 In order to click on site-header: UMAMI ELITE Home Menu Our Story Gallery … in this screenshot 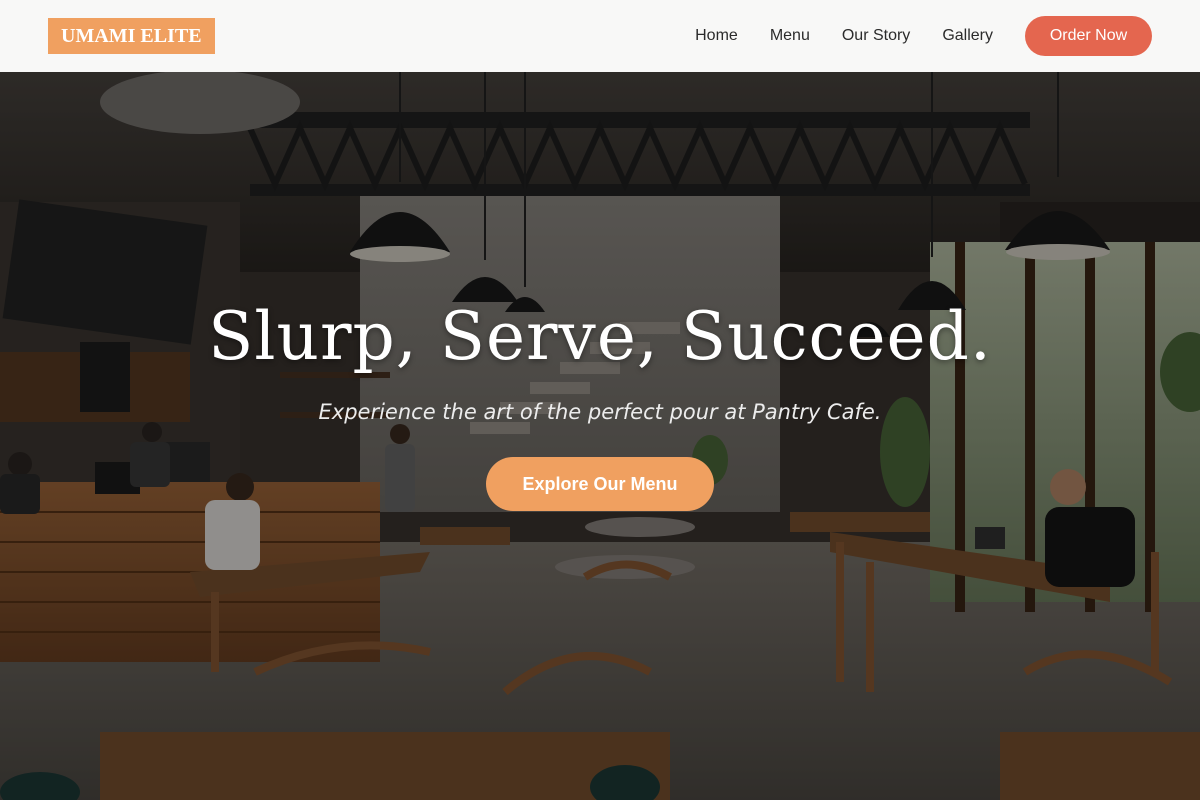, I will do `click(600, 36)`.